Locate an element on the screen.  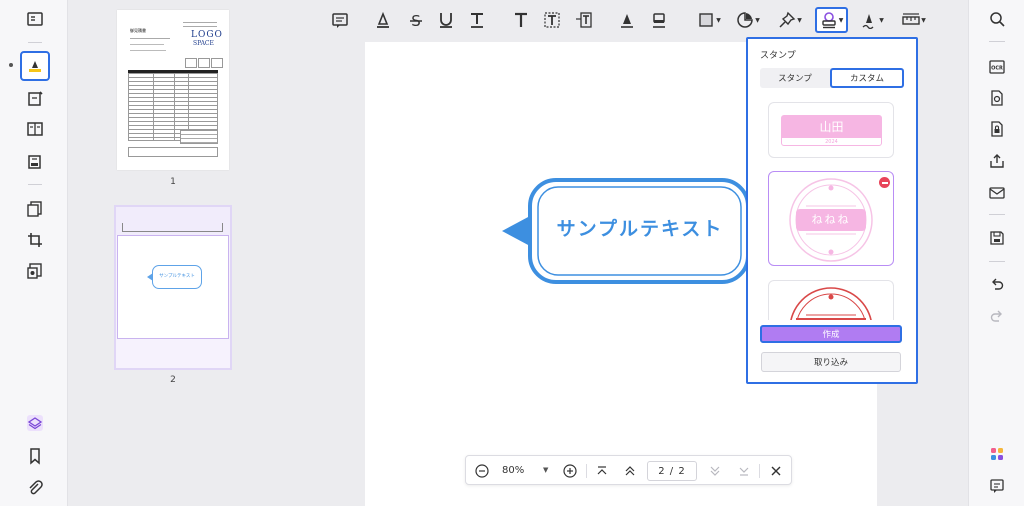
stamp-icon is located at coordinates (828, 20).